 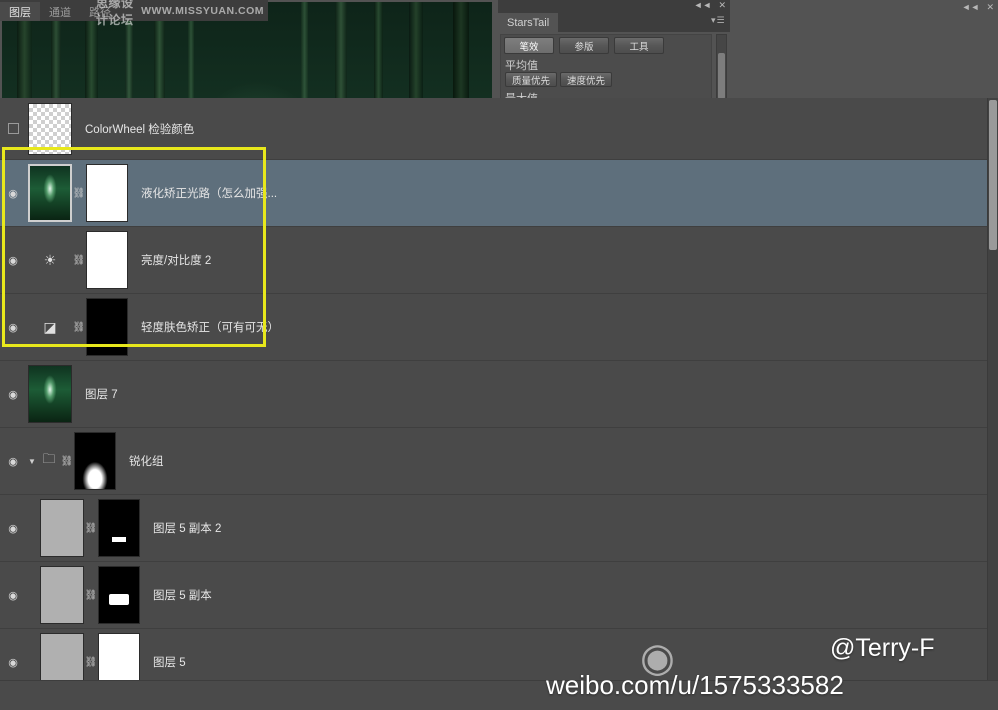 What do you see at coordinates (187, 529) in the screenshot?
I see `layer-name: 图层 5 副本 2` at bounding box center [187, 529].